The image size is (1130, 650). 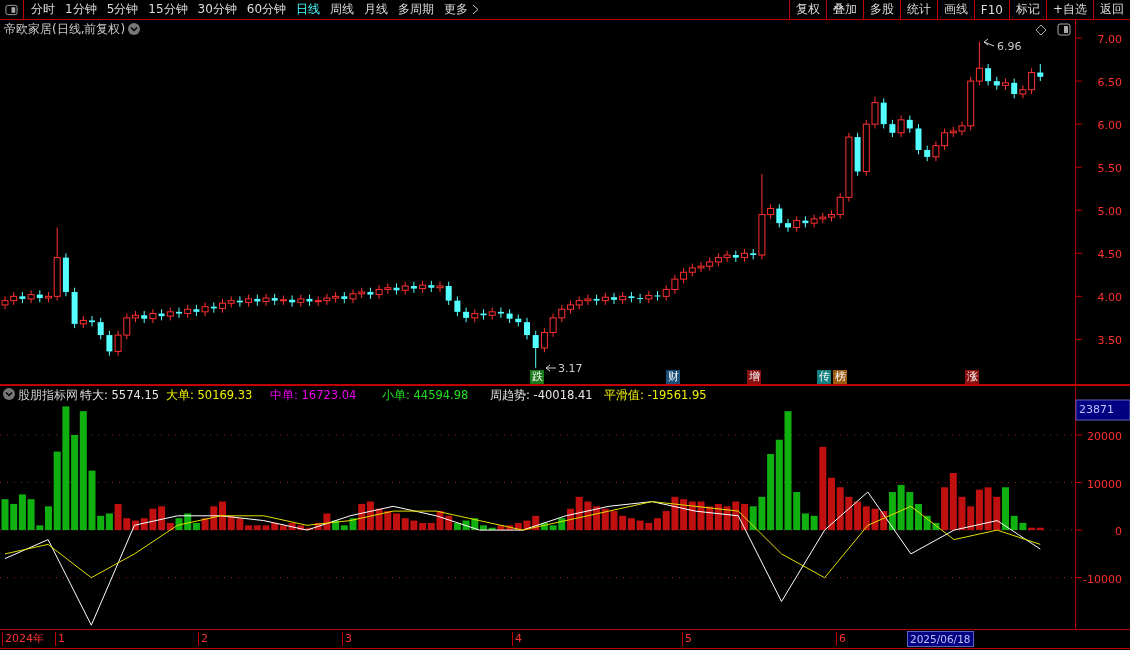 What do you see at coordinates (687, 639) in the screenshot?
I see `date-axis-label: 5` at bounding box center [687, 639].